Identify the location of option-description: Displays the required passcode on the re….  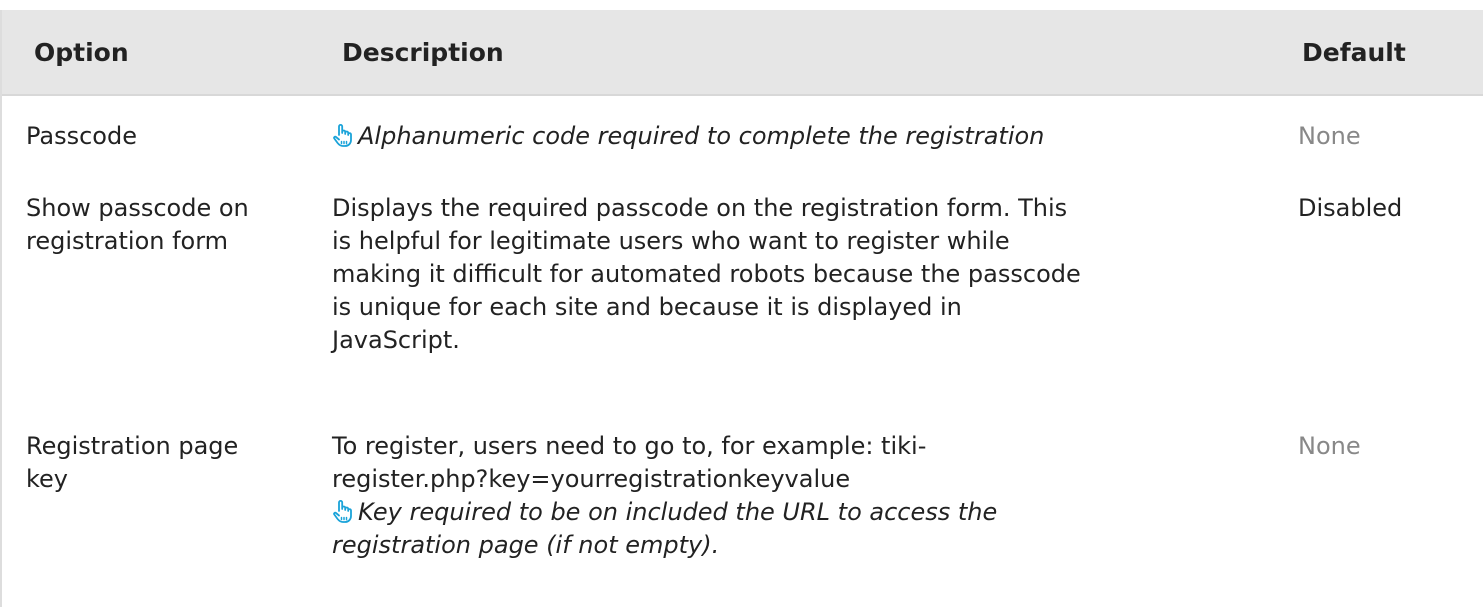
(706, 274).